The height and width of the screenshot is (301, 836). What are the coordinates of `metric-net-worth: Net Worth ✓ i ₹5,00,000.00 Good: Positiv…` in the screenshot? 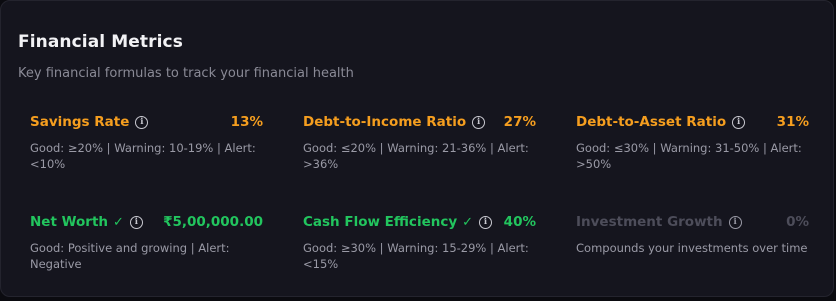 It's located at (146, 243).